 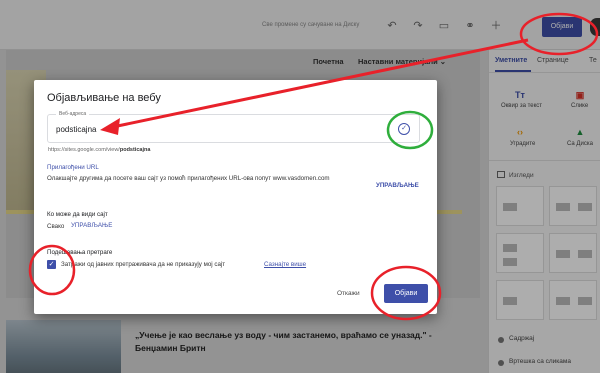 I want to click on cancel-button: Откажи, so click(x=348, y=293).